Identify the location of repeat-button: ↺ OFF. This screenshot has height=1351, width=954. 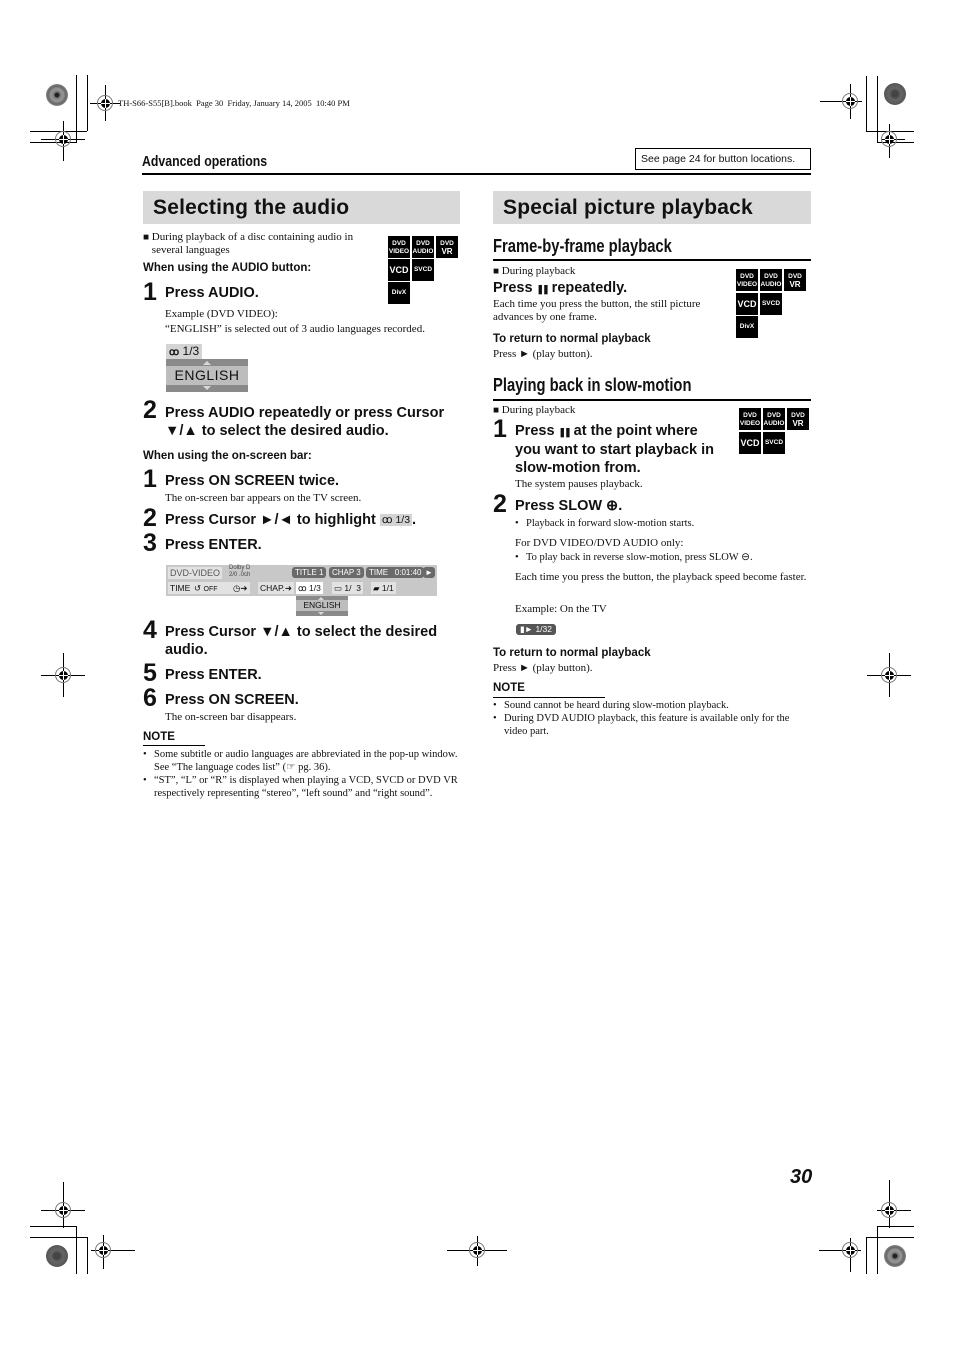
(212, 588).